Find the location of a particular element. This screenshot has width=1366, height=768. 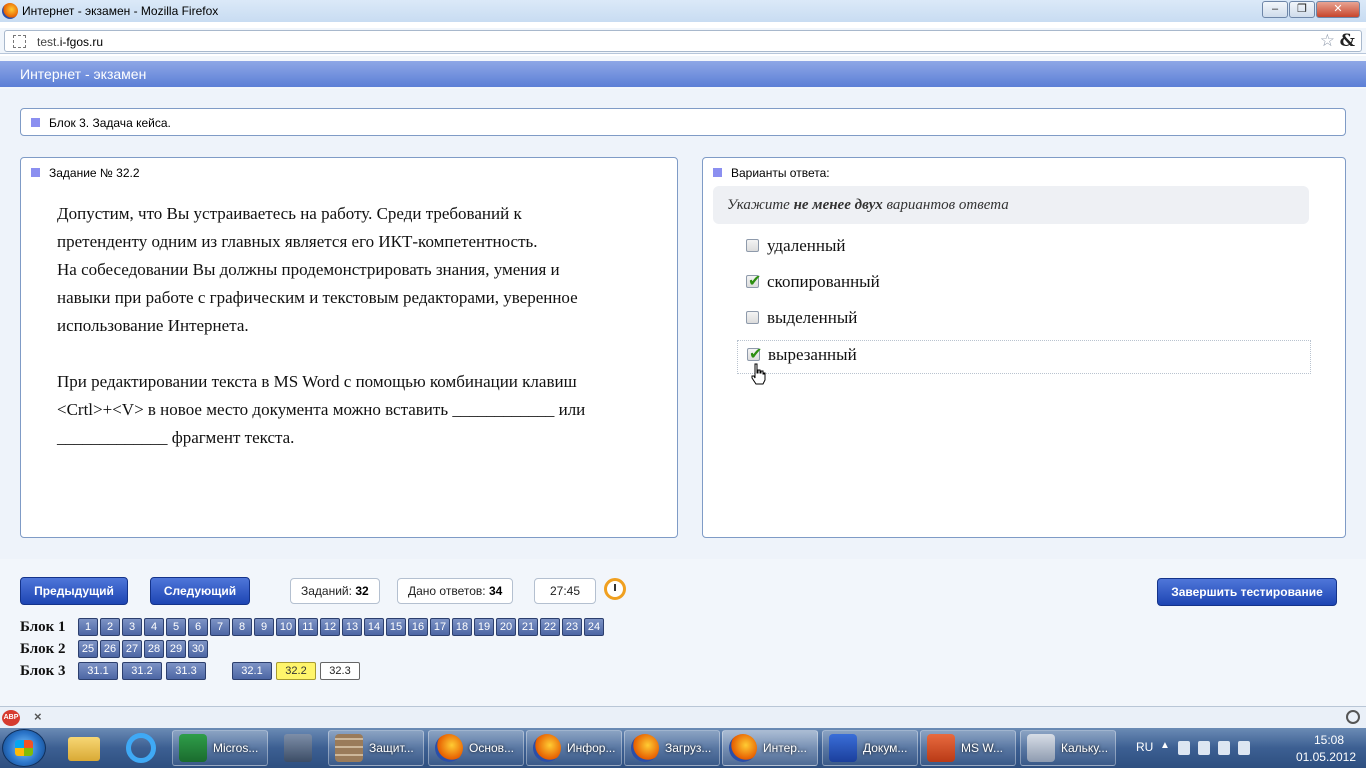

minimize-button: – is located at coordinates (1275, 9).